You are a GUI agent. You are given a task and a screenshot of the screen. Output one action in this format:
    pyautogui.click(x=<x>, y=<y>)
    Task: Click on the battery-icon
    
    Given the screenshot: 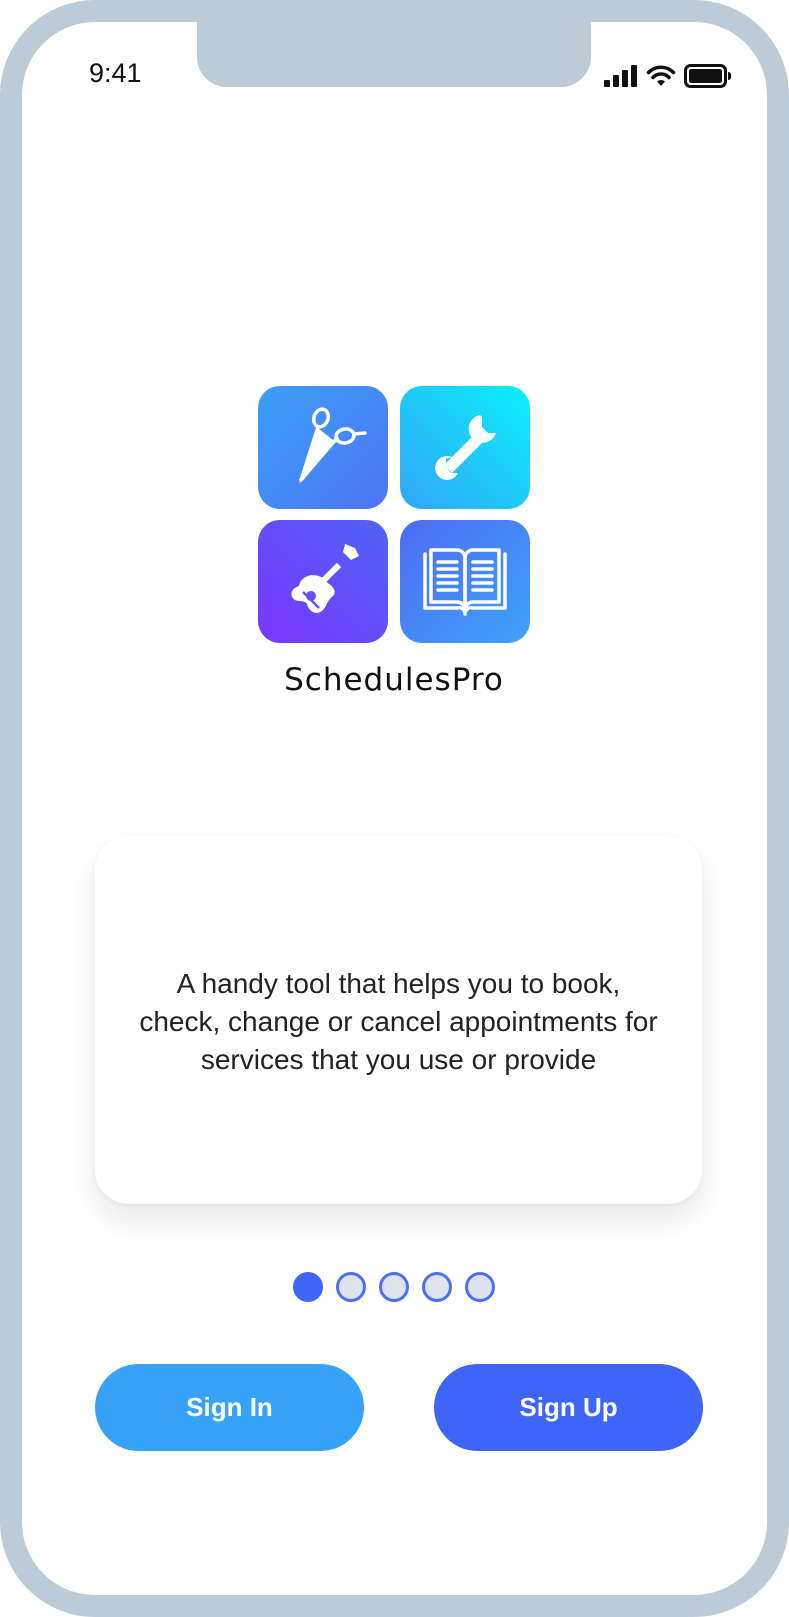 What is the action you would take?
    pyautogui.click(x=708, y=76)
    